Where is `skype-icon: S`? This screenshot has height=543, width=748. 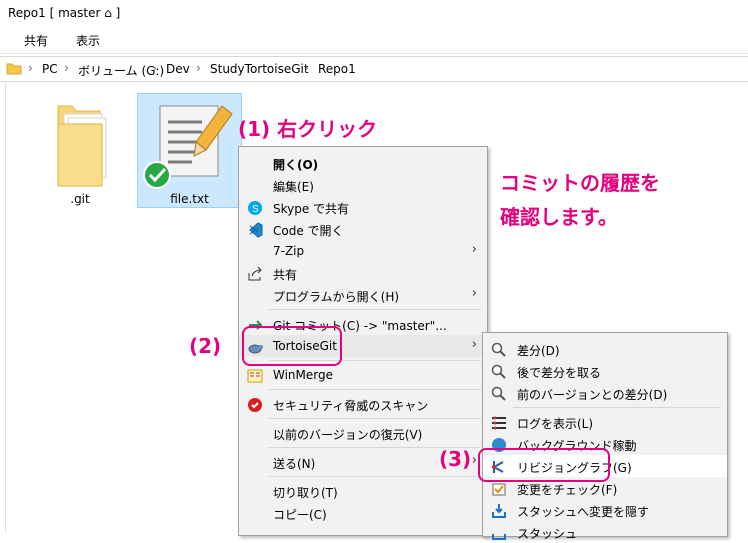 skype-icon: S is located at coordinates (255, 208).